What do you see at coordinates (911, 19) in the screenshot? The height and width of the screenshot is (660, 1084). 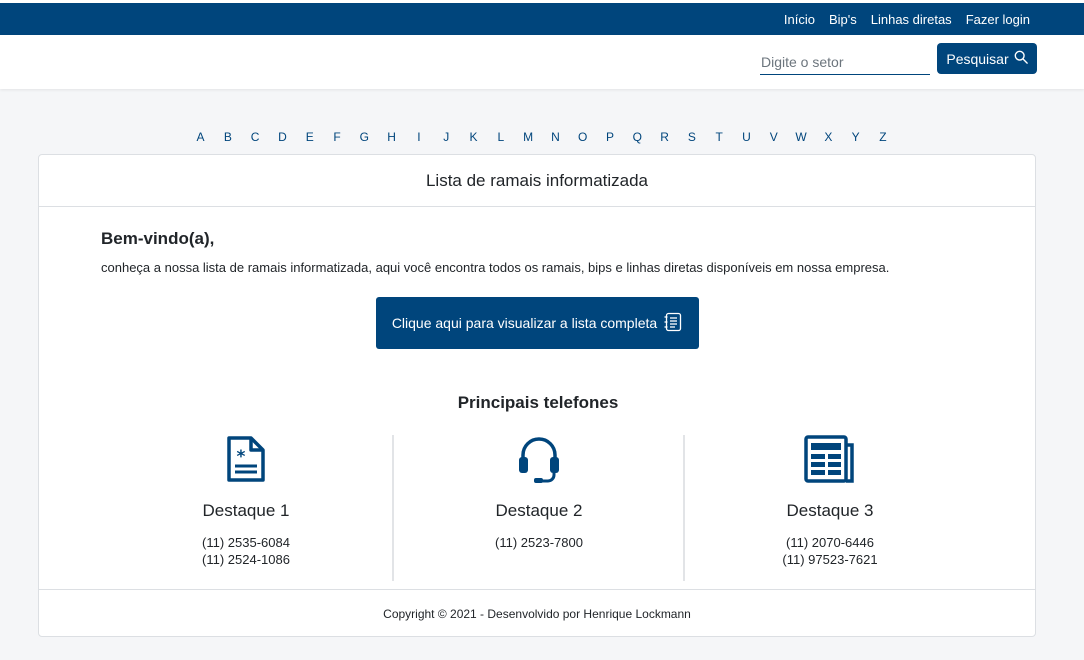 I see `nav-linhas-diretas: Linhas diretas` at bounding box center [911, 19].